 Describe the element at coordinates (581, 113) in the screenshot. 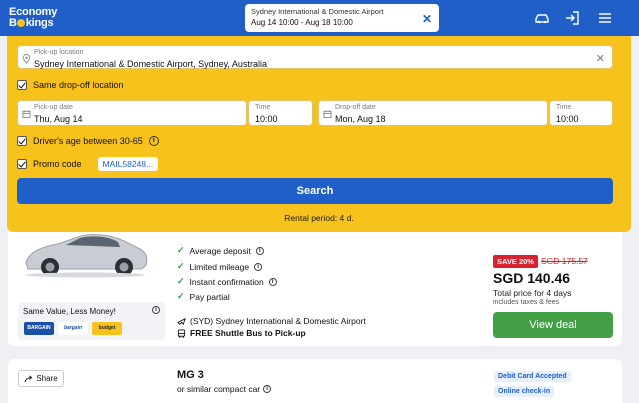

I see `dropoff-time-field: Time 10:00` at that location.